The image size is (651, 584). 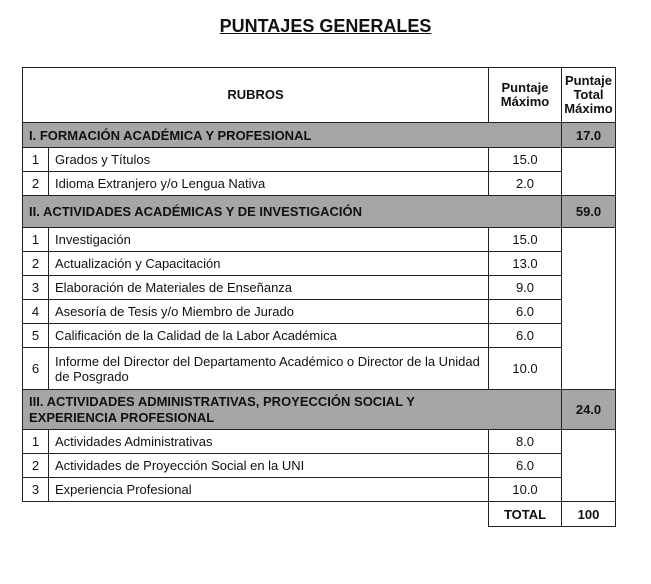 I want to click on section-label: I. FORMACIÓN ACADÉMICA Y PROFESIONAL, so click(x=292, y=135).